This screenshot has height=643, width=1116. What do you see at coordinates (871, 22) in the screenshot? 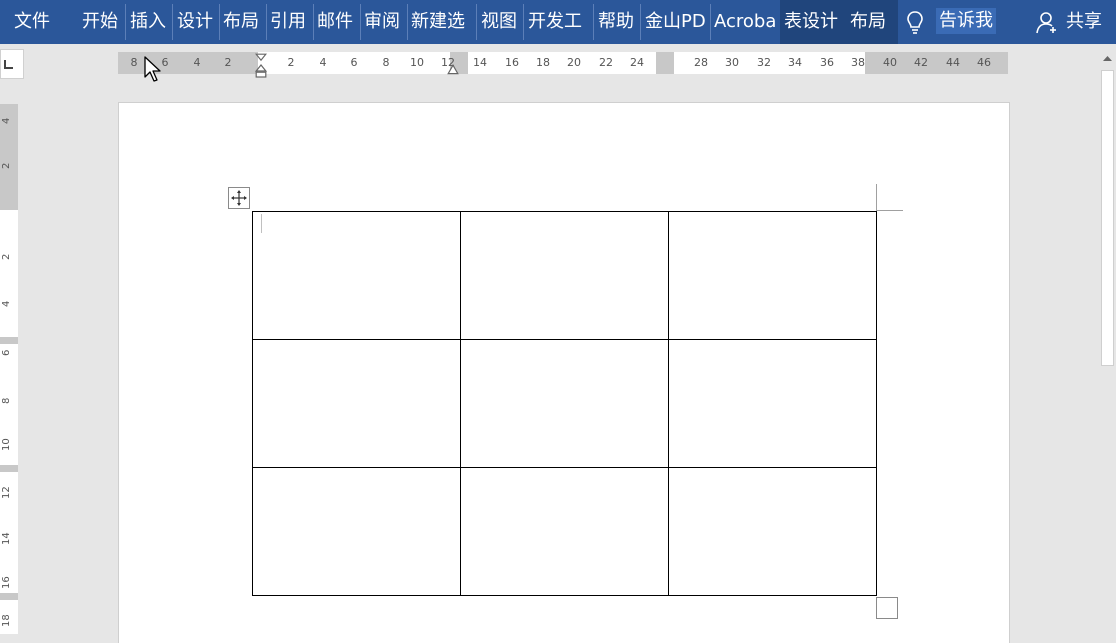
I see `tab-table-layout: 布局` at bounding box center [871, 22].